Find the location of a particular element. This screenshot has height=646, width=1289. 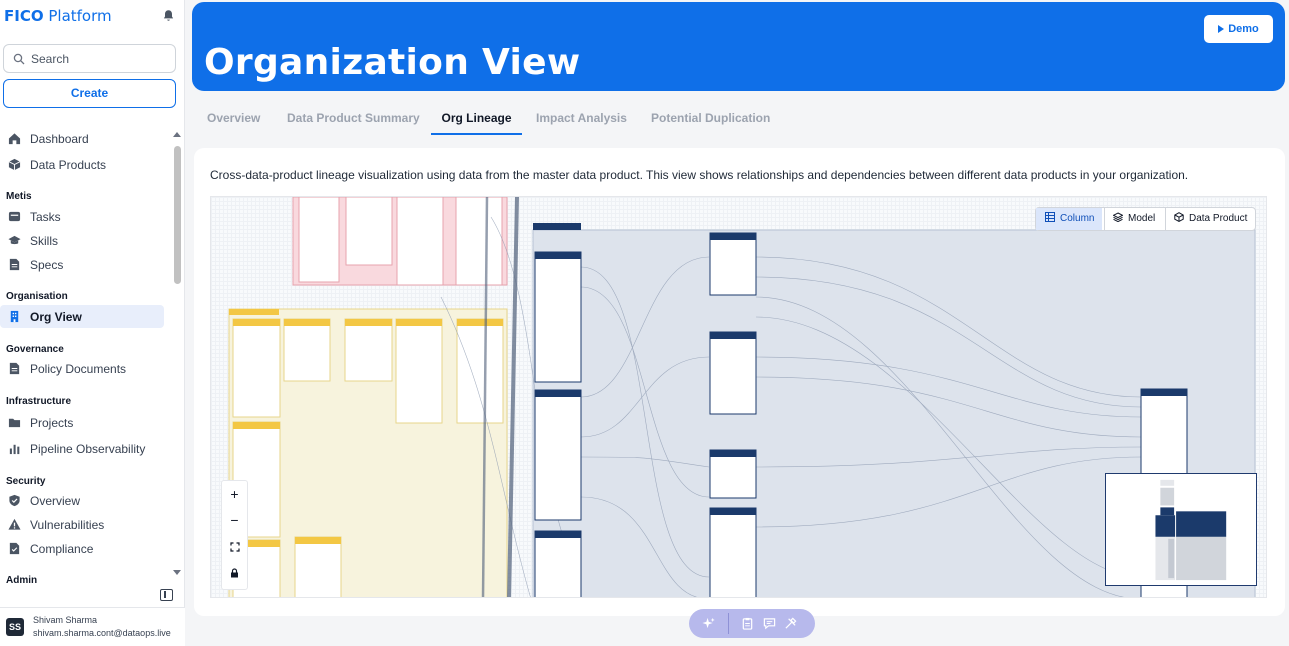

user-name: Shivam Sharma is located at coordinates (65, 620).